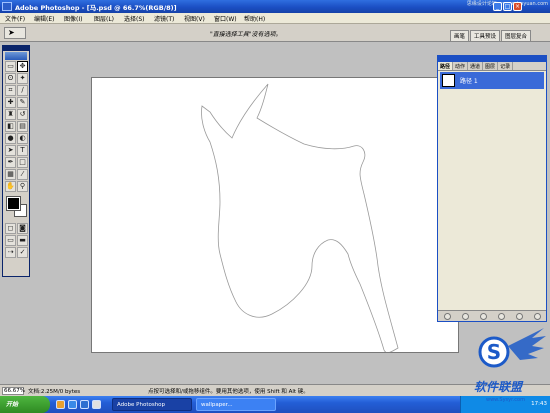 This screenshot has width=550, height=413. I want to click on quicklaunch-desktop-icon, so click(84, 404).